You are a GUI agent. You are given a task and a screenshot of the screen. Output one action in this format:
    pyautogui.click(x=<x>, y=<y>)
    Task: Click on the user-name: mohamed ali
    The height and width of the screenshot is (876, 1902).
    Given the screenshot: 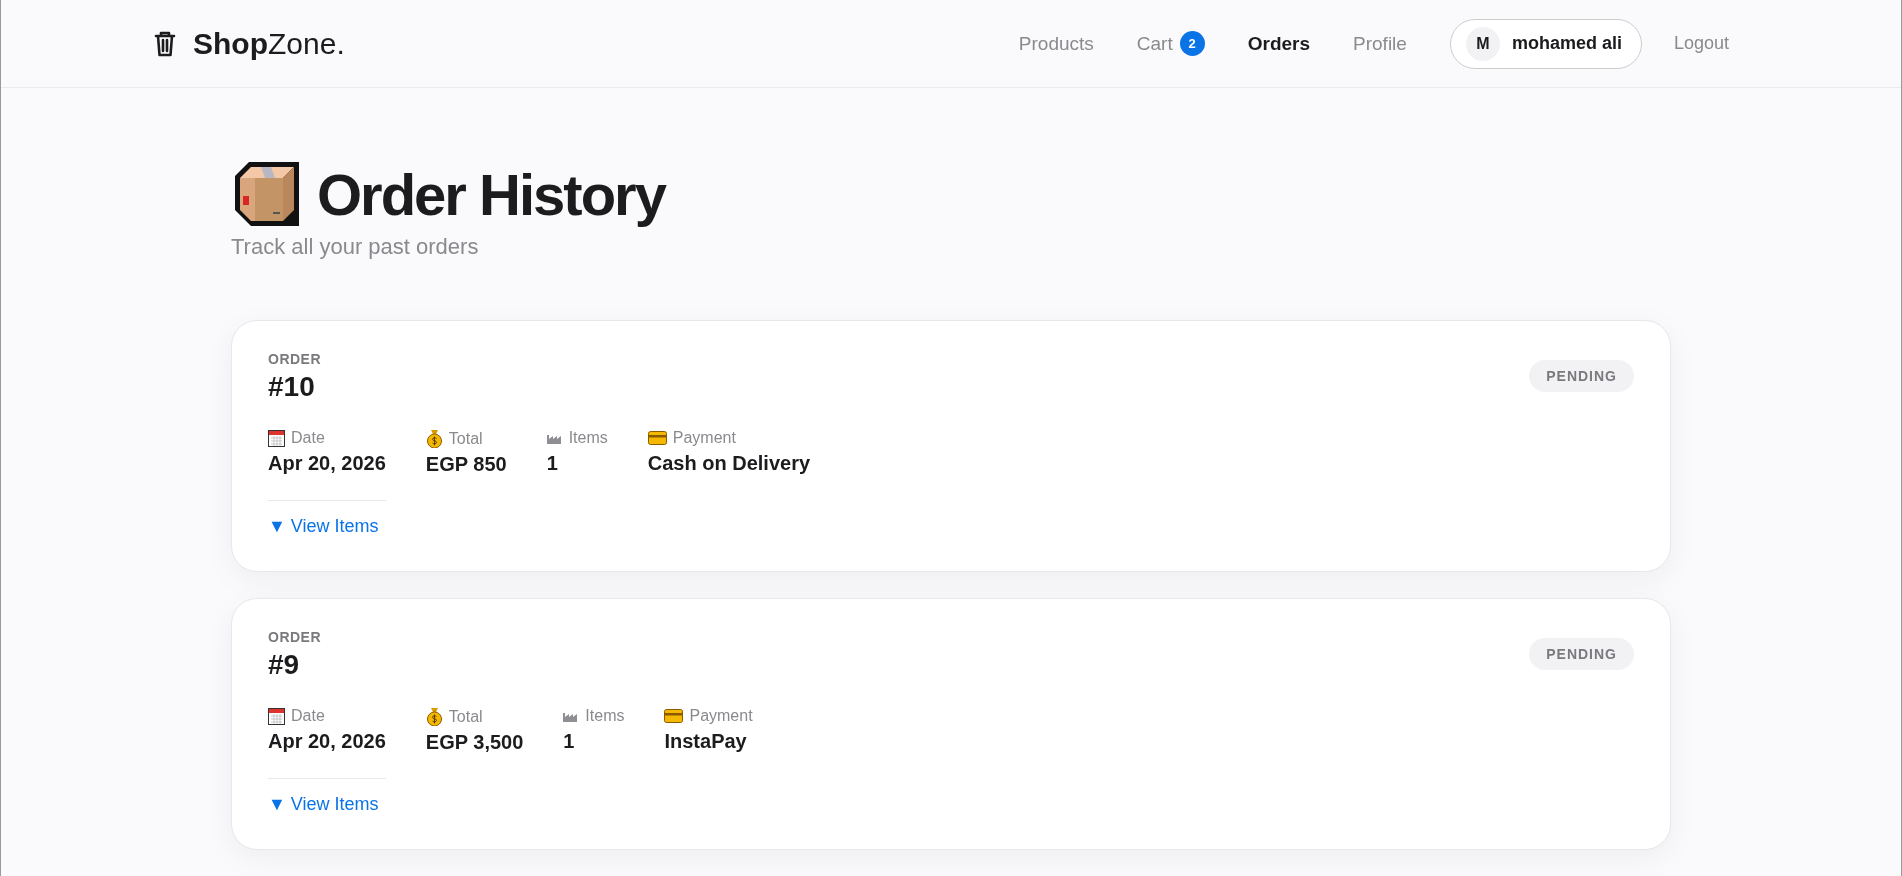 What is the action you would take?
    pyautogui.click(x=1566, y=43)
    